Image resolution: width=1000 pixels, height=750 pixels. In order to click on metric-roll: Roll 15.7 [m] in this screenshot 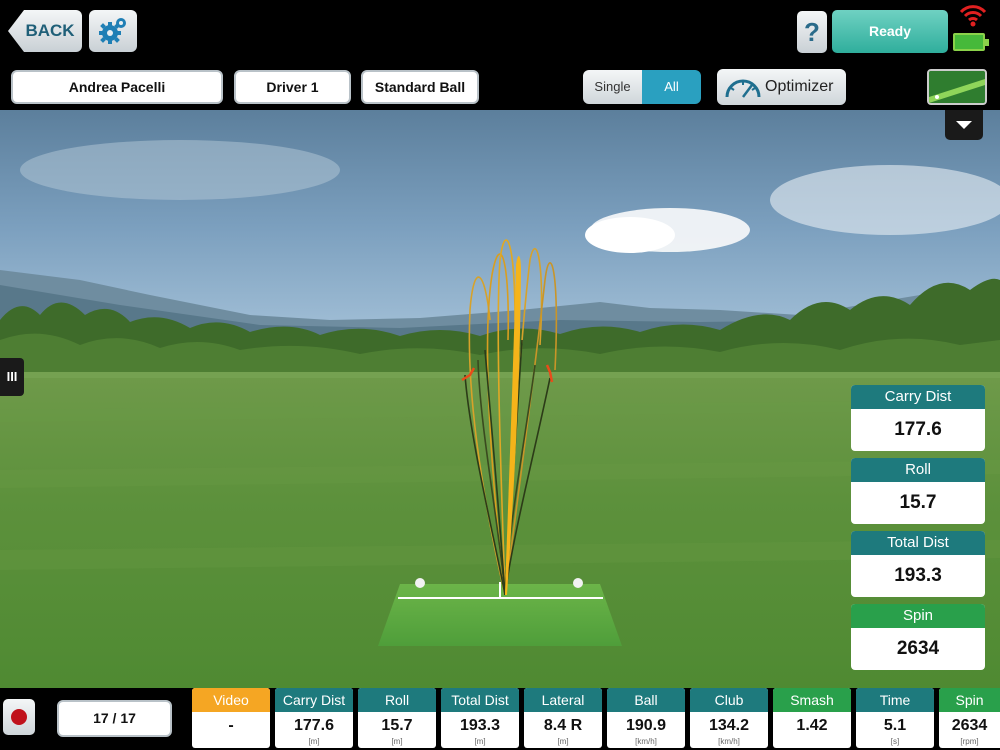, I will do `click(397, 718)`.